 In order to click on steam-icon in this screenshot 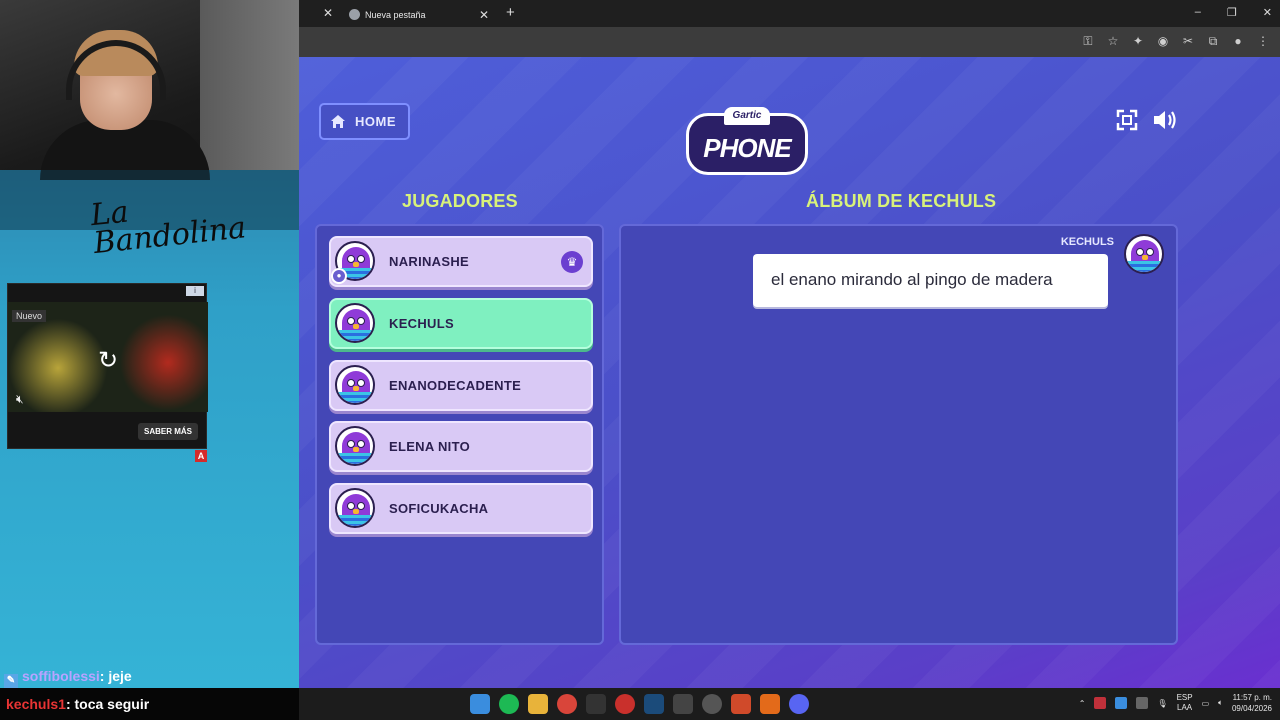, I will do `click(654, 704)`.